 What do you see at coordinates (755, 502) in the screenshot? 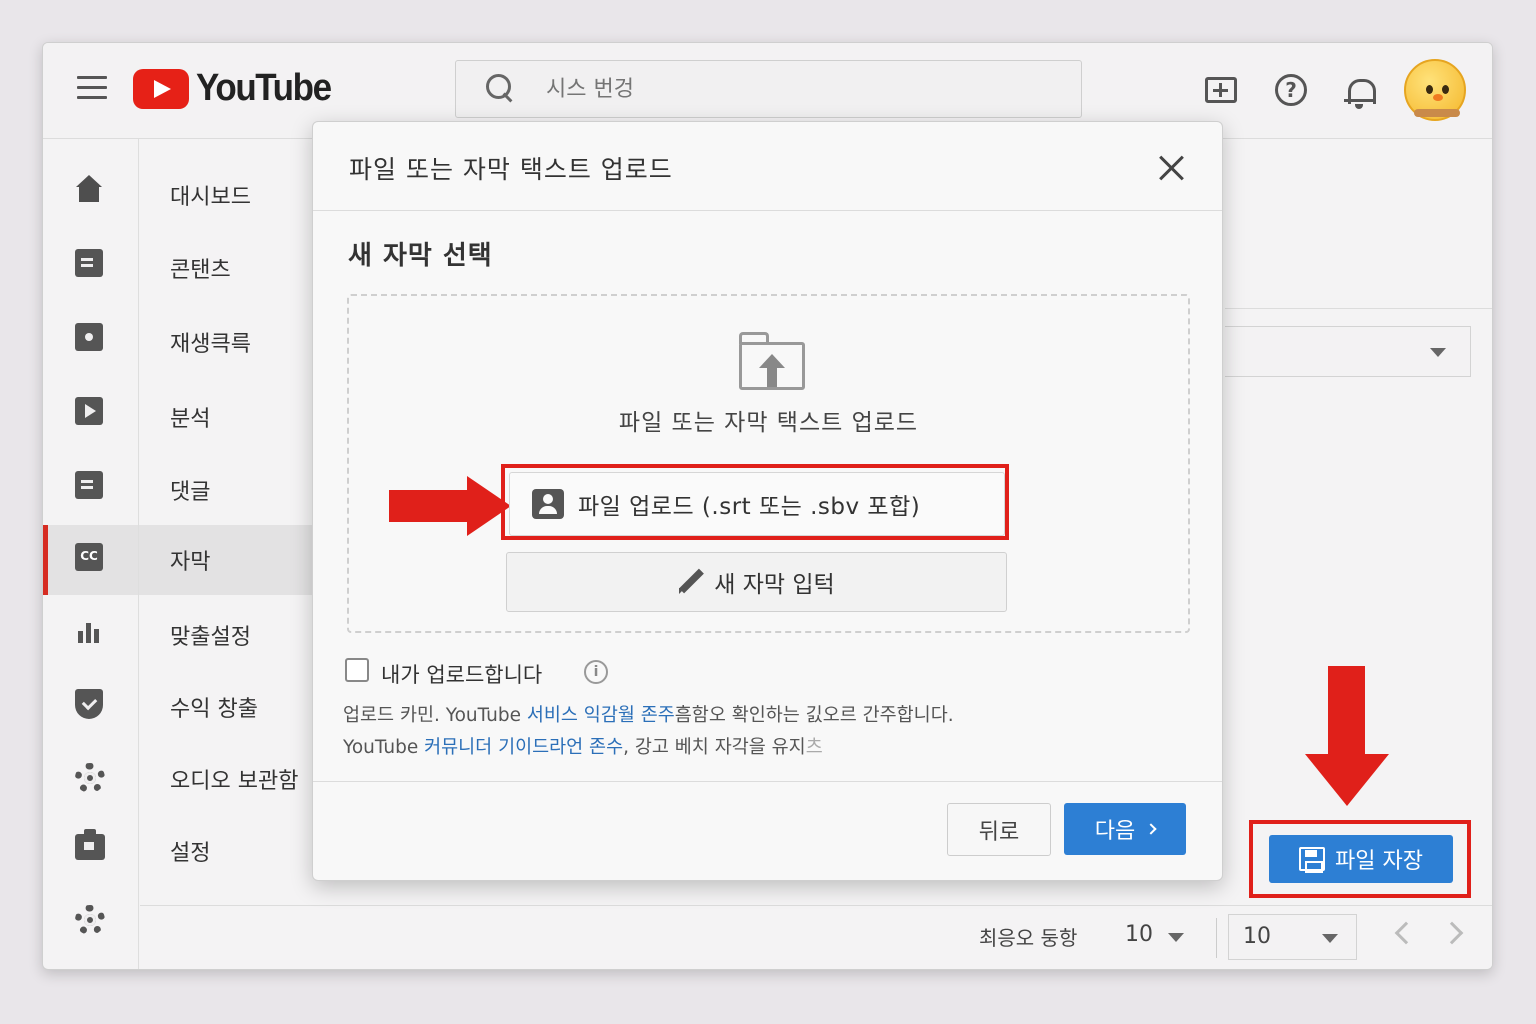
I see `annotation-highlight-upload` at bounding box center [755, 502].